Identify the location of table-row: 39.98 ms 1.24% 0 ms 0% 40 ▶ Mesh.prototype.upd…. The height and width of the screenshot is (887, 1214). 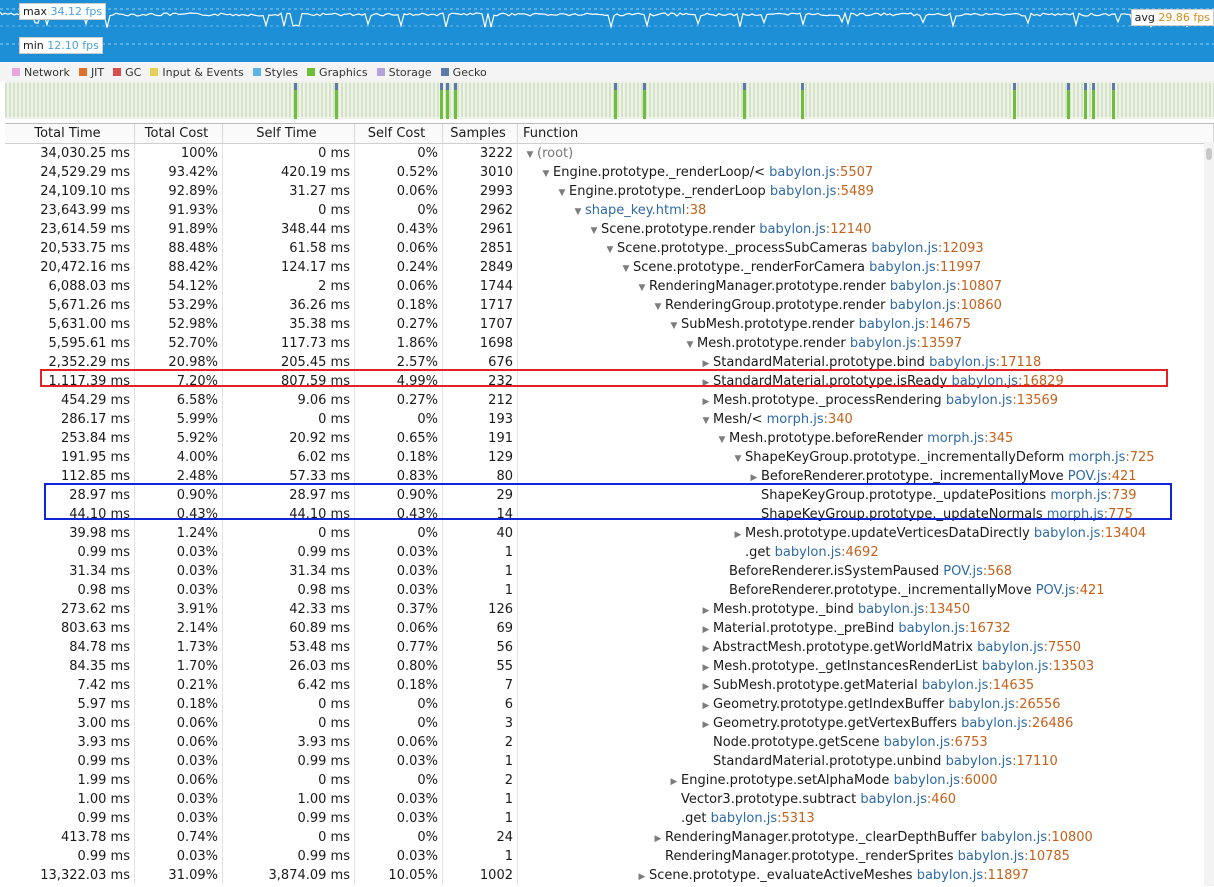
(609, 533).